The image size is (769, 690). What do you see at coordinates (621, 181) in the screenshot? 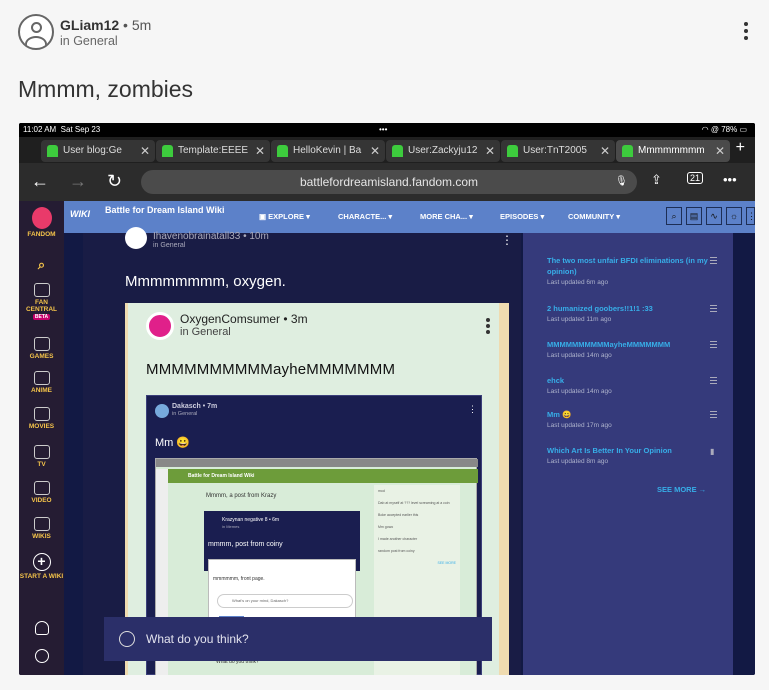
I see `microphone-icon: 🎙` at bounding box center [621, 181].